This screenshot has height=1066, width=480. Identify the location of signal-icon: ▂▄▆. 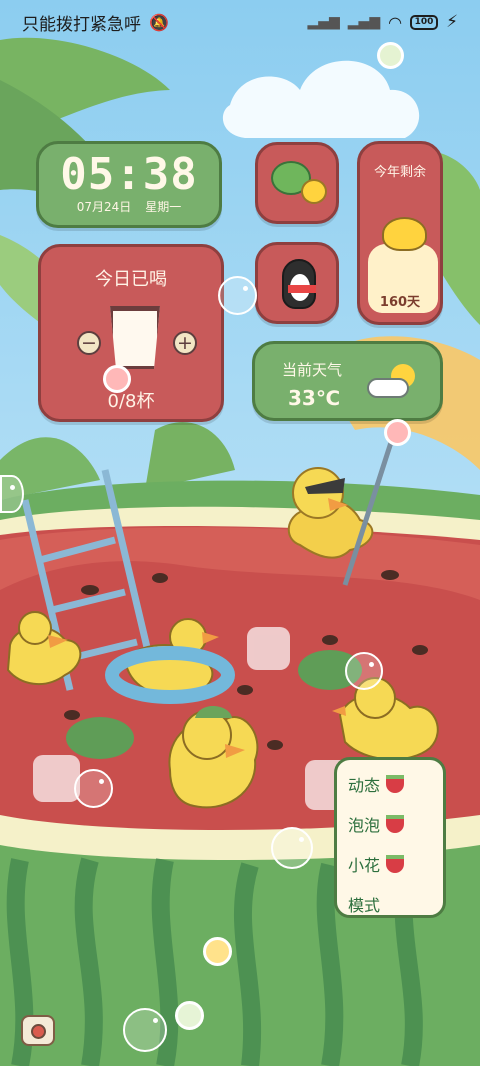
(323, 22).